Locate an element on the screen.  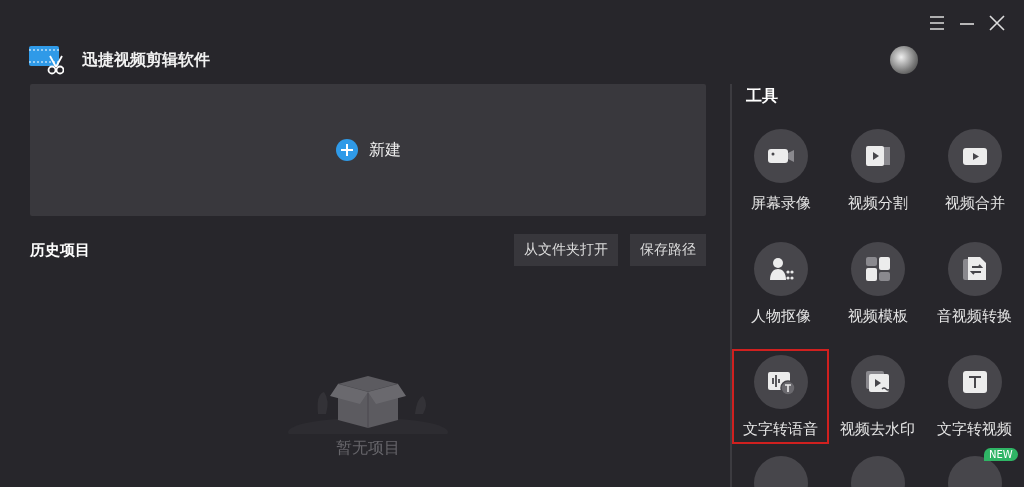
toolbar-button: 保存路径 is located at coordinates (668, 250).